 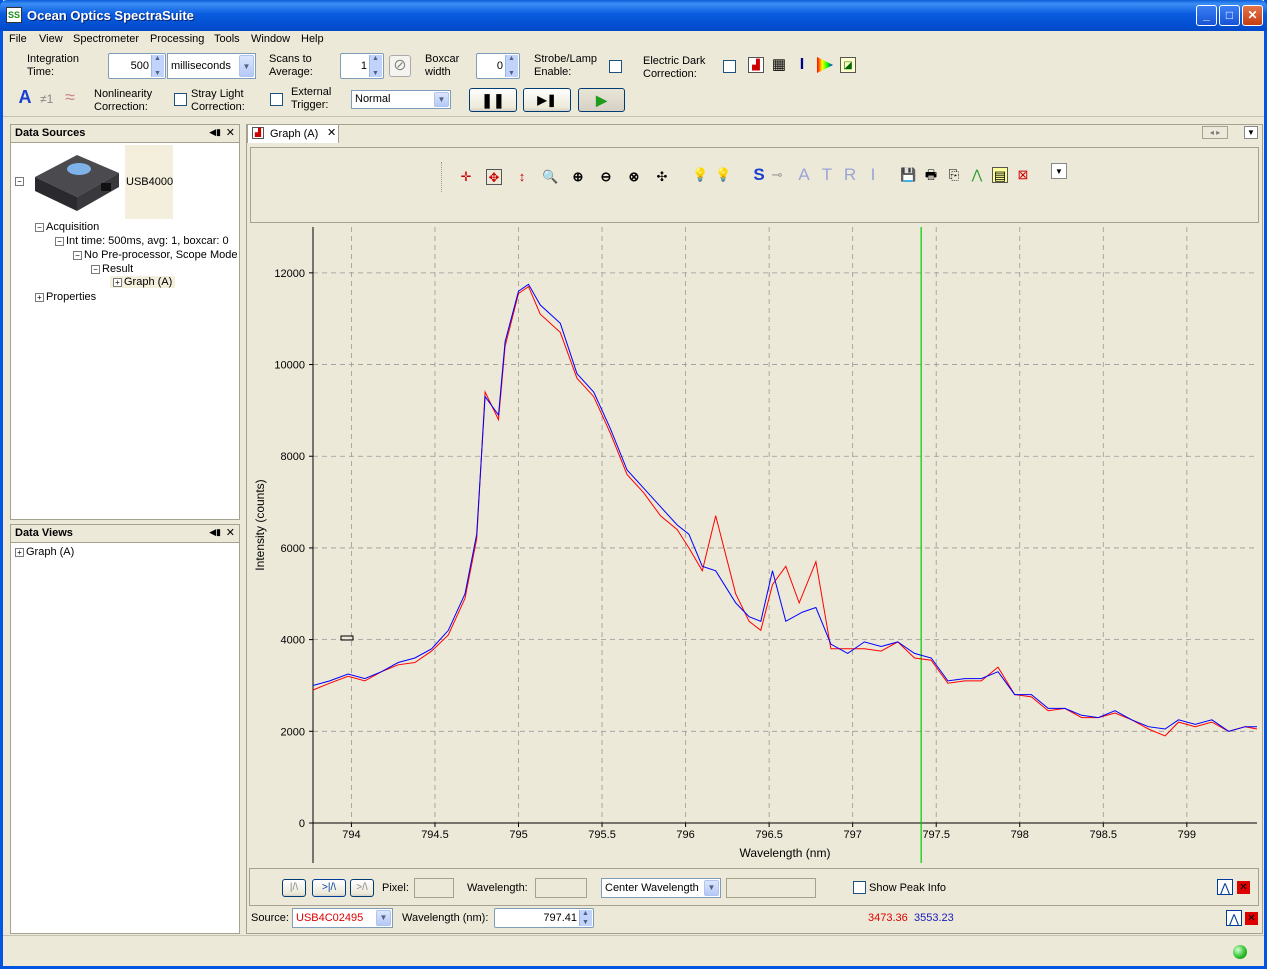 What do you see at coordinates (1000, 175) in the screenshot?
I see `export-icon: ▤` at bounding box center [1000, 175].